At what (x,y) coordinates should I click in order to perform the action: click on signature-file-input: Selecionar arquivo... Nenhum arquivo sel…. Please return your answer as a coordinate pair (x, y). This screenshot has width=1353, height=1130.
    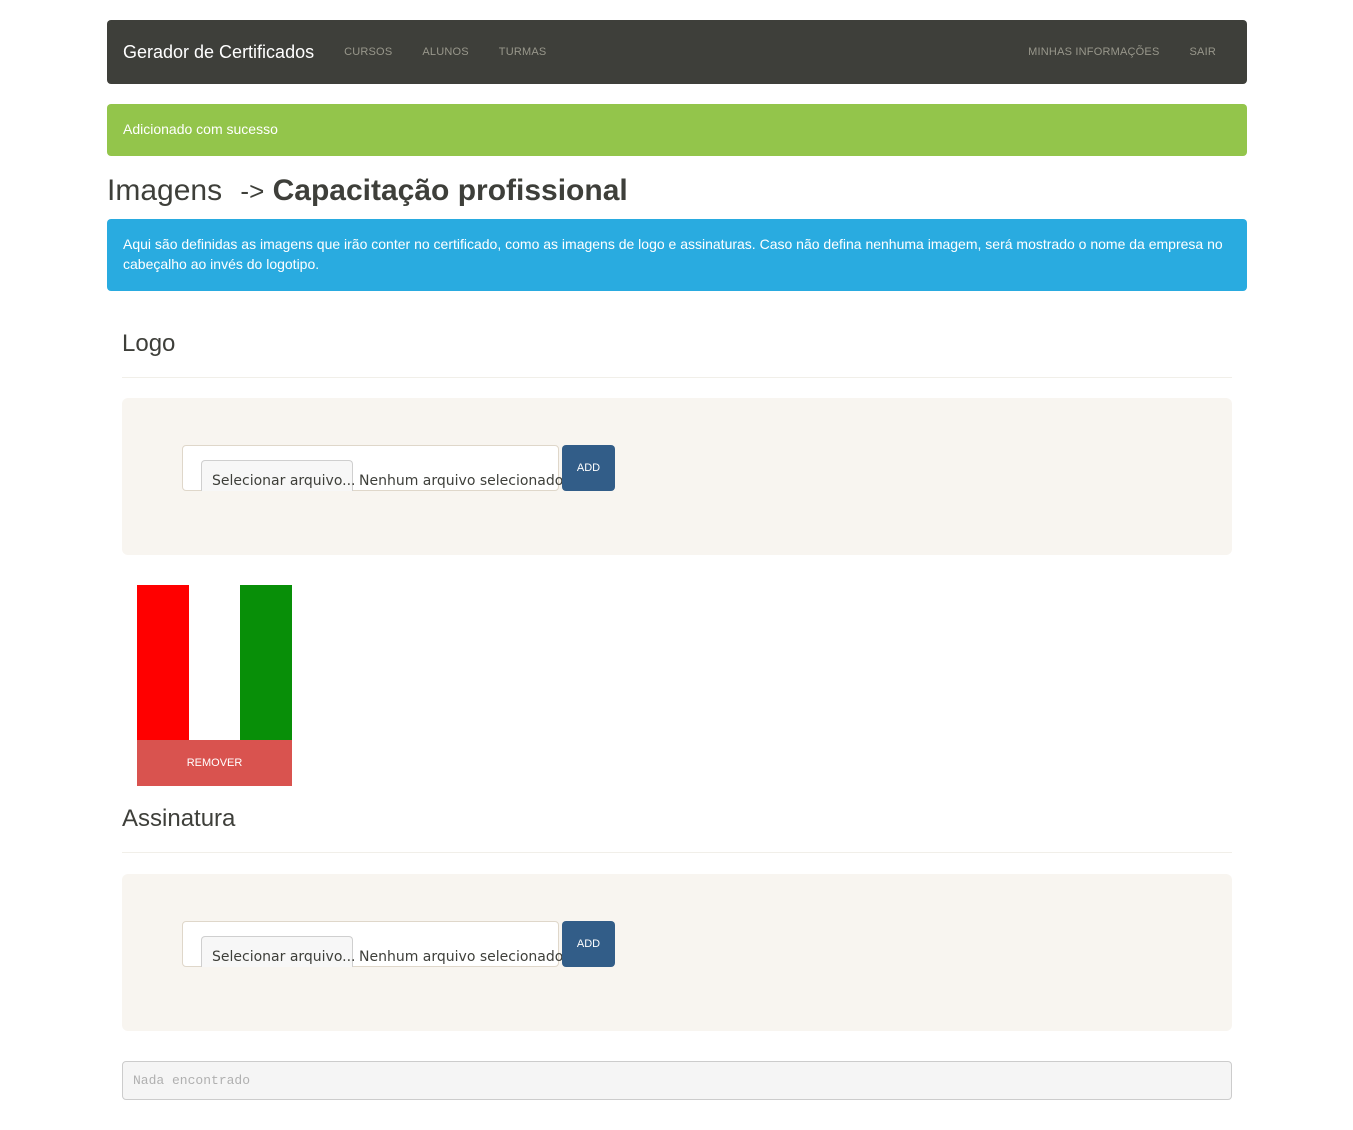
    Looking at the image, I should click on (375, 944).